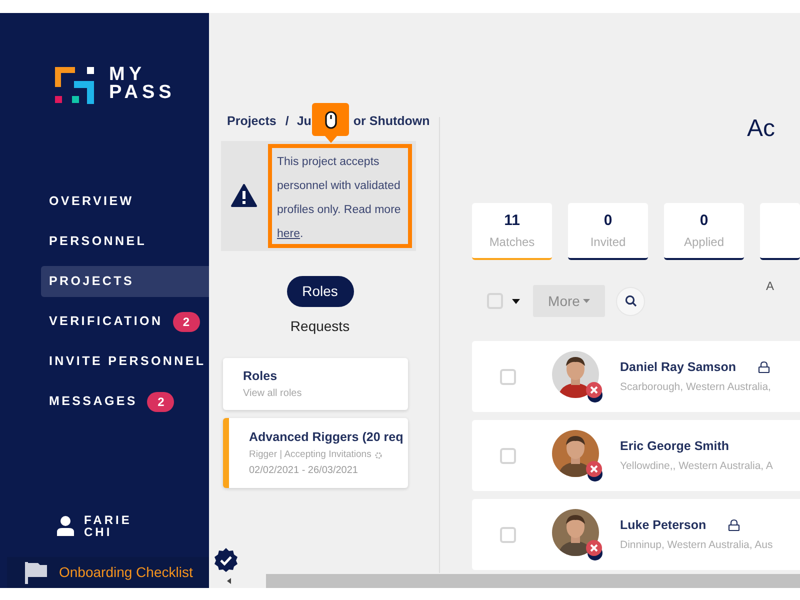  I want to click on person-name: Daniel Ray Samson, so click(678, 367).